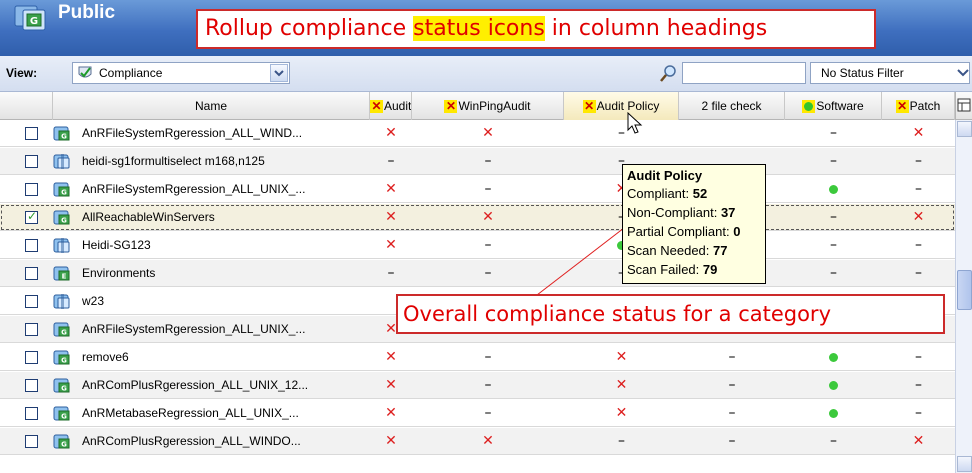 The image size is (972, 473). I want to click on table-row: G AnRMetabaseRegression_ALL_UNIX_... ✕ – ✕ – –, so click(477, 413).